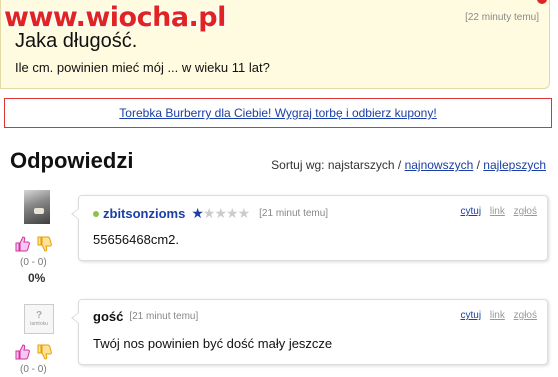  What do you see at coordinates (39, 324) in the screenshot?
I see `avatar-caption: tamtoku` at bounding box center [39, 324].